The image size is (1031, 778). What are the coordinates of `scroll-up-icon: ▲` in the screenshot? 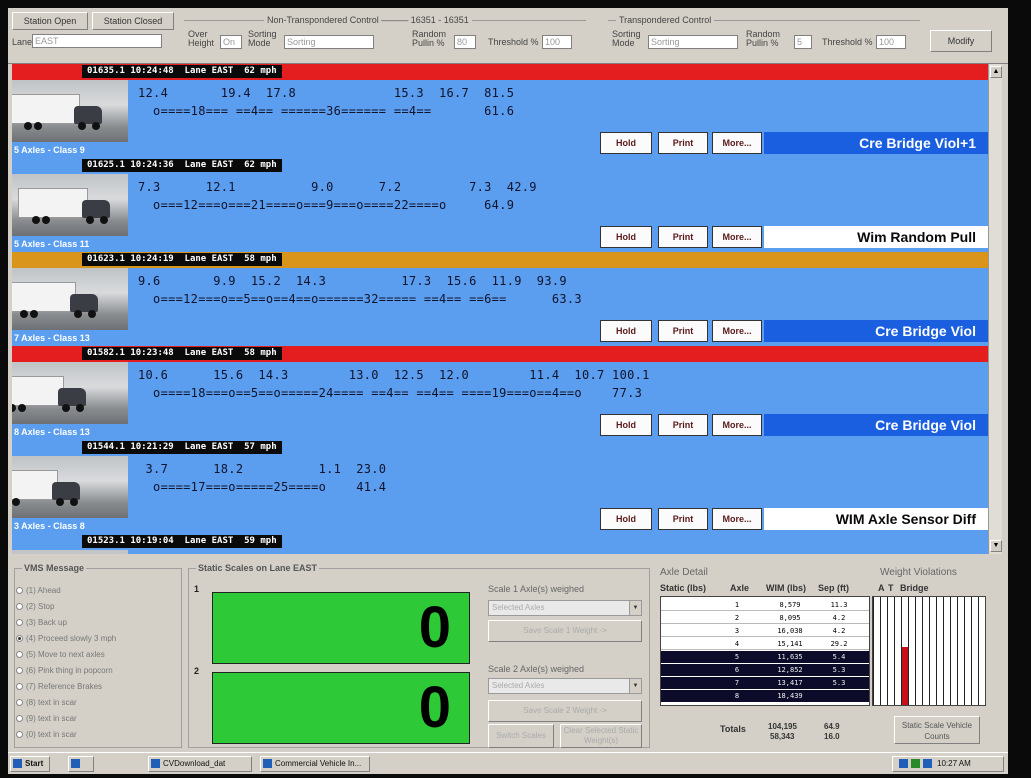 It's located at (996, 72).